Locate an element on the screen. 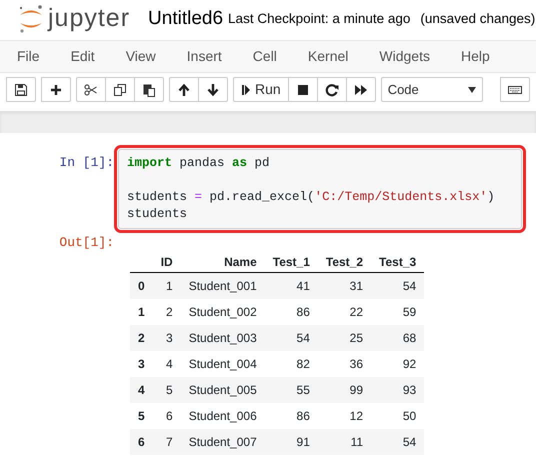 The height and width of the screenshot is (462, 536). row-index: 5 is located at coordinates (141, 415).